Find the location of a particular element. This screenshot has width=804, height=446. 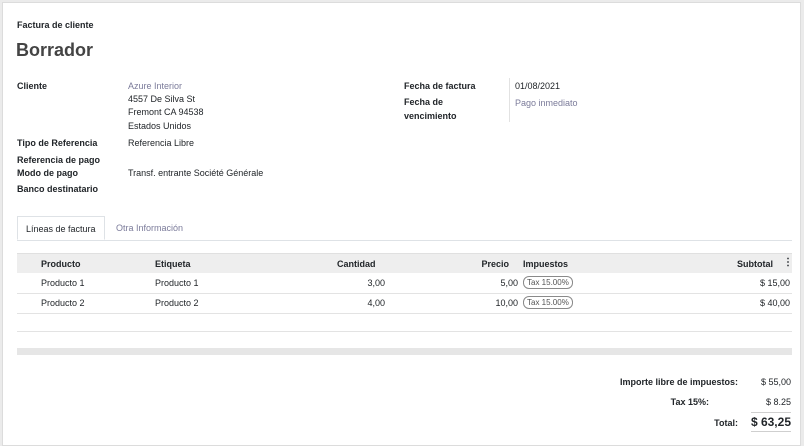

cell-quantity: 3,00 is located at coordinates (376, 283).